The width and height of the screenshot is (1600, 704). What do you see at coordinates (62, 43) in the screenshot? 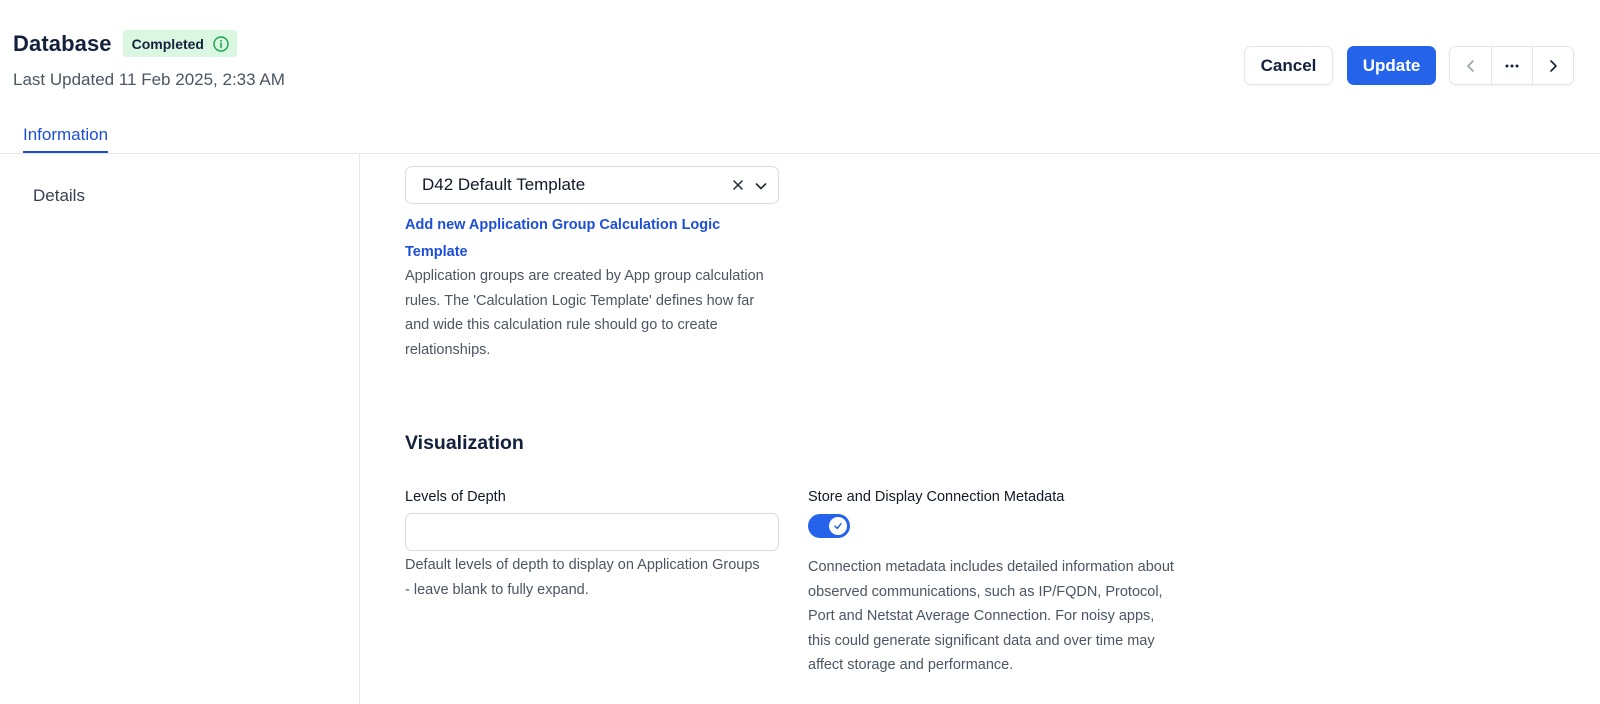
I see `page-title: Database` at bounding box center [62, 43].